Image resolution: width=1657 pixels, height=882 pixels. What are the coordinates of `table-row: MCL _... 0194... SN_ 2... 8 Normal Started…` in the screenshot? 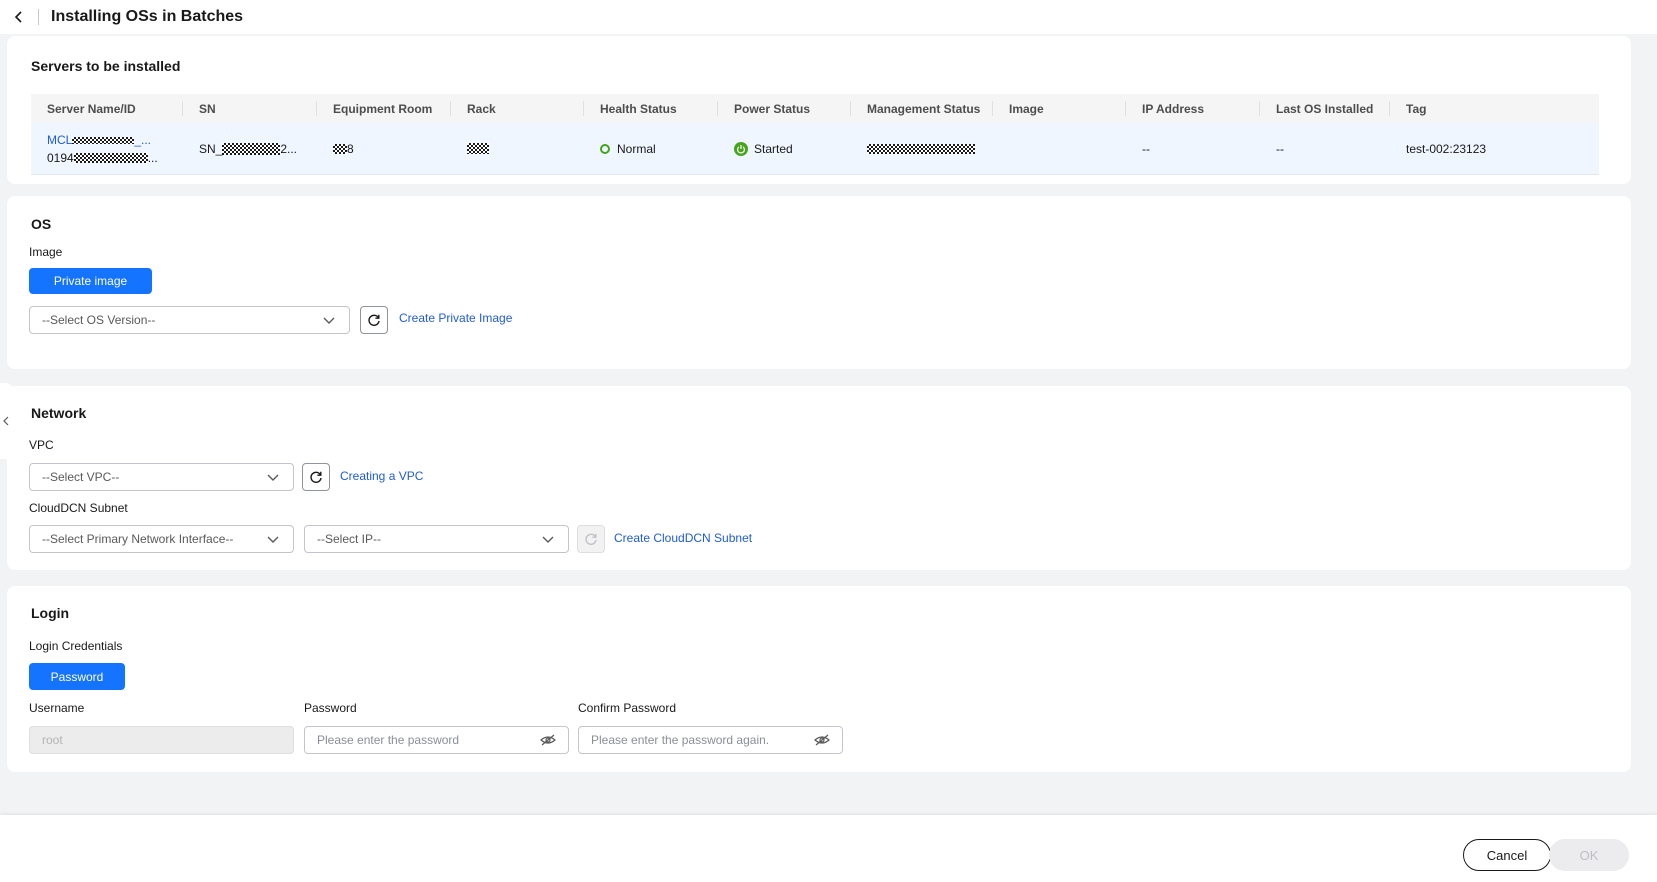 It's located at (815, 149).